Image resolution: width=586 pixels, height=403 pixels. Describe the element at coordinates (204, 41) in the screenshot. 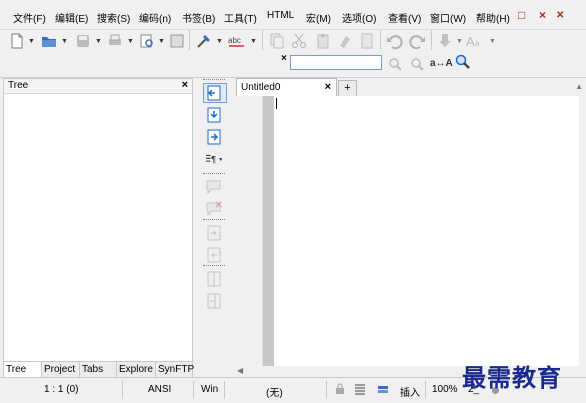

I see `tools-icon` at that location.